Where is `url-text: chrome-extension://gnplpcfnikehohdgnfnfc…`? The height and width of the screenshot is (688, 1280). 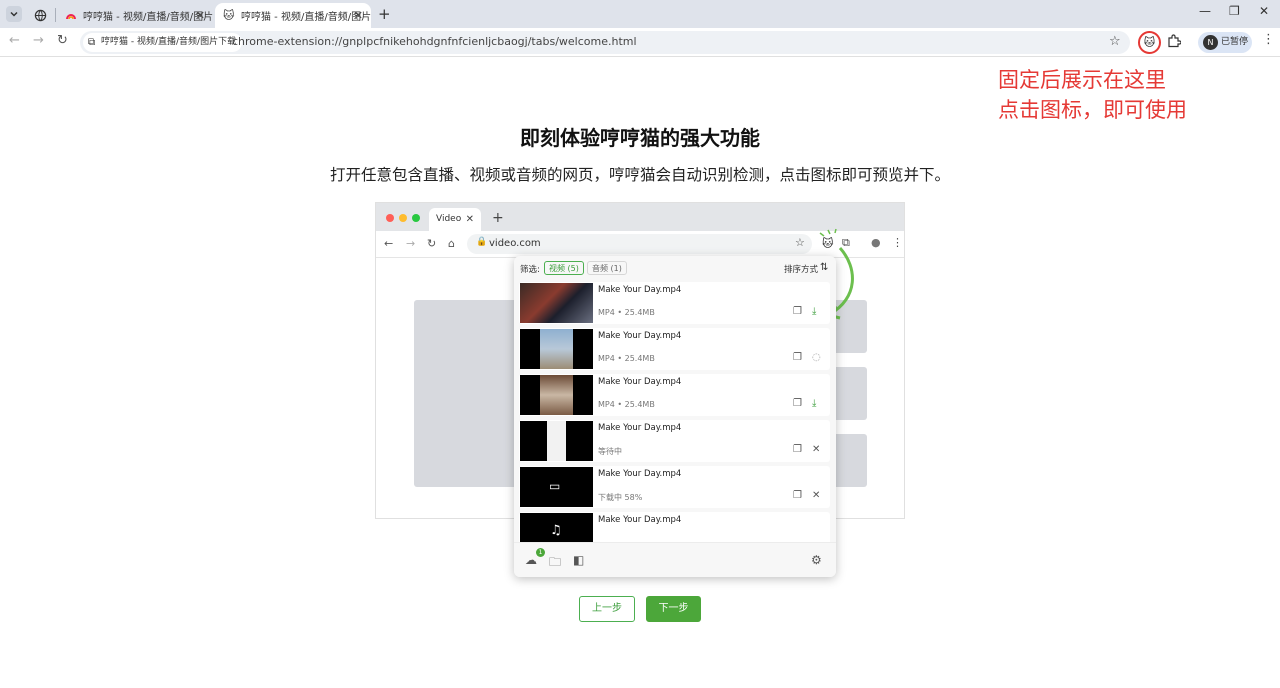 url-text: chrome-extension://gnplpcfnikehohdgnfnfc… is located at coordinates (434, 41).